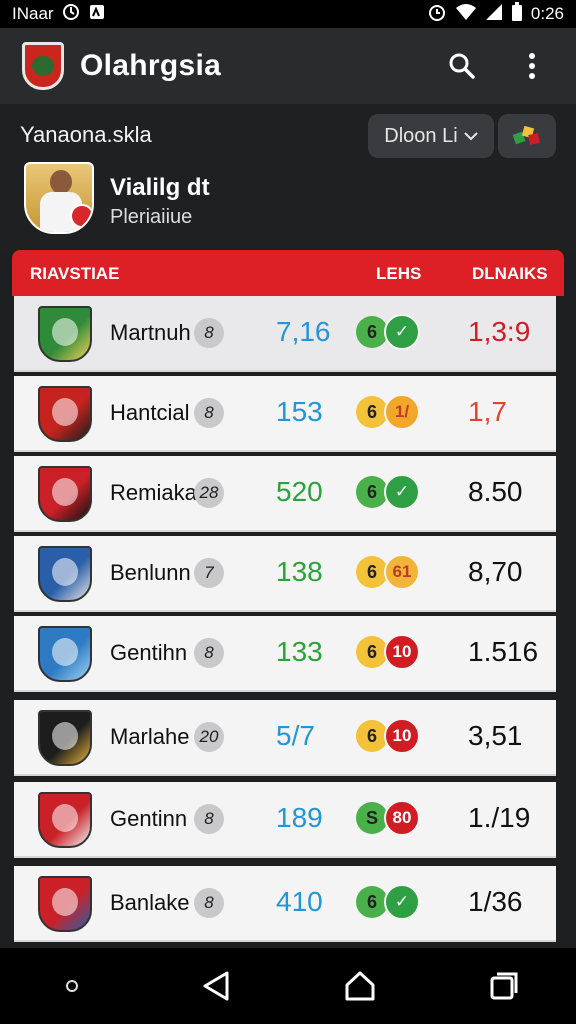 Image resolution: width=576 pixels, height=1024 pixels. What do you see at coordinates (398, 274) in the screenshot?
I see `column-header-score: LEHS` at bounding box center [398, 274].